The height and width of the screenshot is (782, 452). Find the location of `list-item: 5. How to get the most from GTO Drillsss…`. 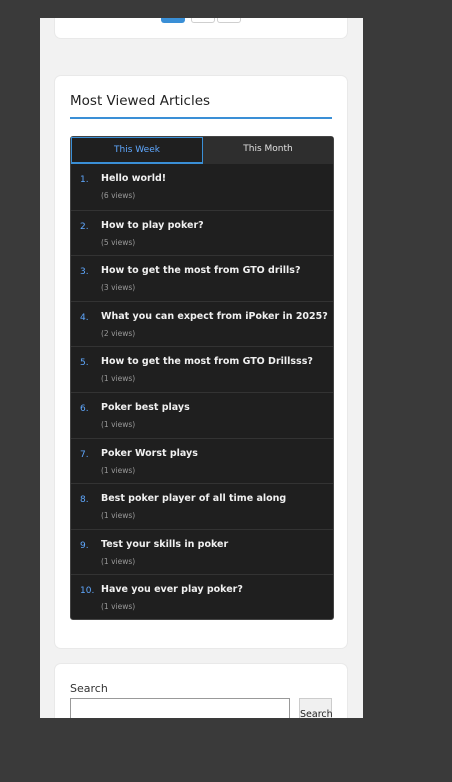

list-item: 5. How to get the most from GTO Drillsss… is located at coordinates (202, 369).